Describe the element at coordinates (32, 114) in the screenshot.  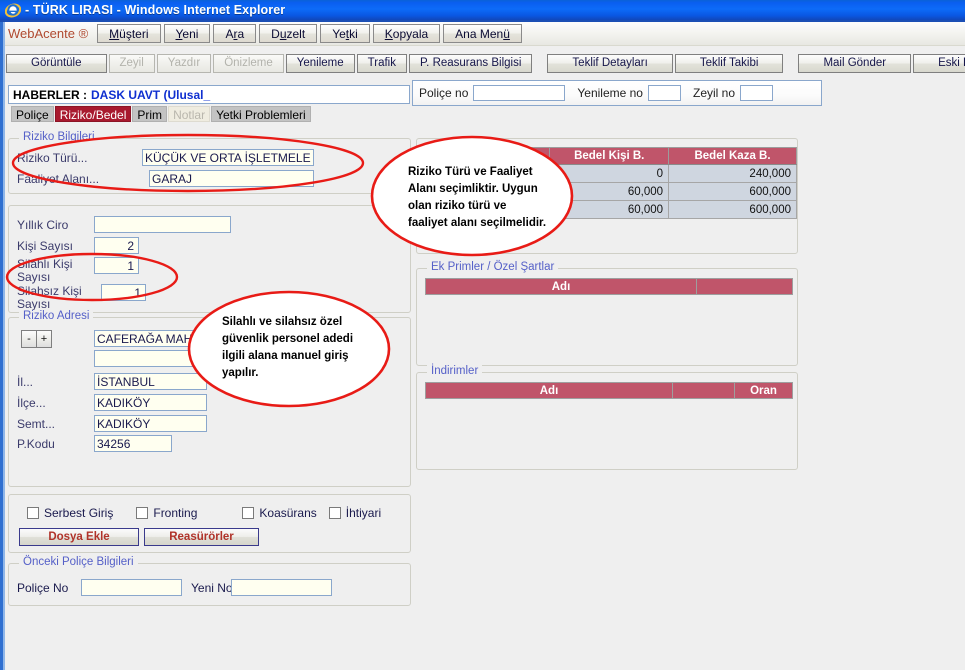
I see `tab-police: Poliçe` at that location.